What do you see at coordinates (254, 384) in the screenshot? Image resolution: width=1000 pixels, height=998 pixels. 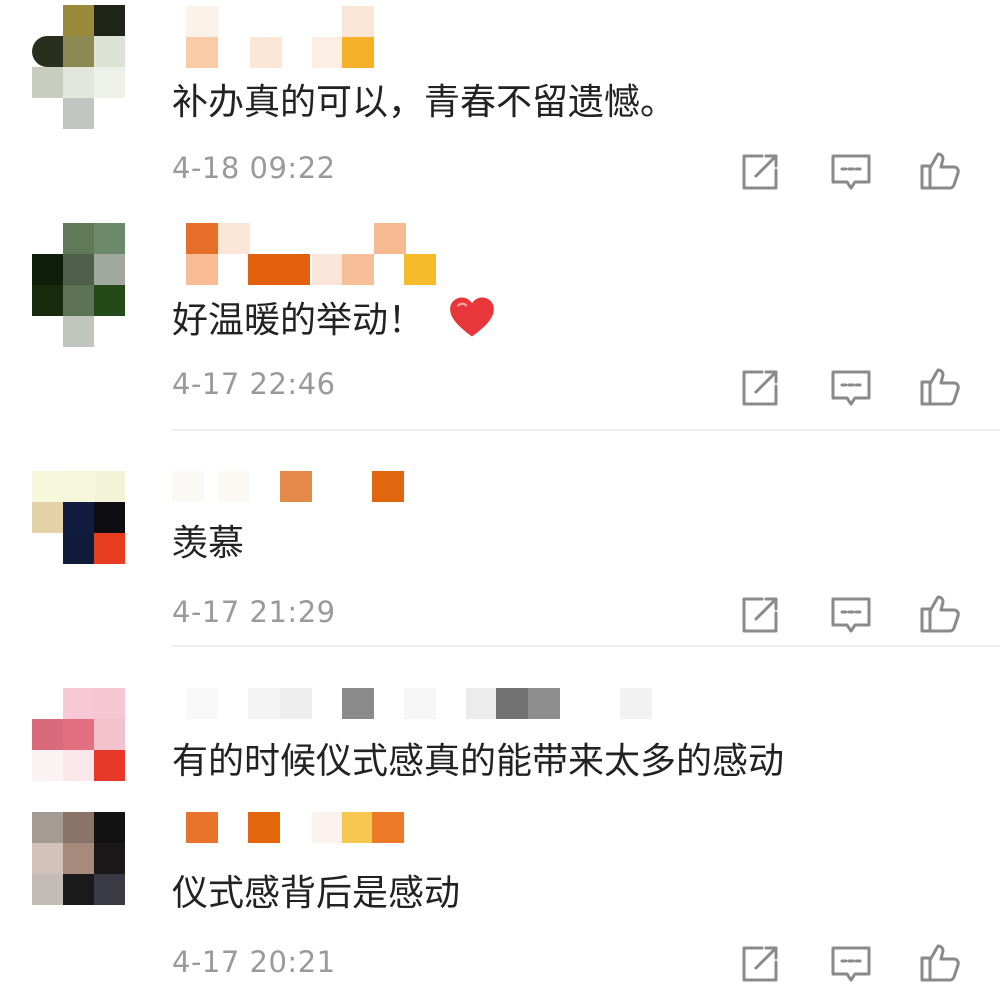 I see `comment-time: 4-17 22:46` at bounding box center [254, 384].